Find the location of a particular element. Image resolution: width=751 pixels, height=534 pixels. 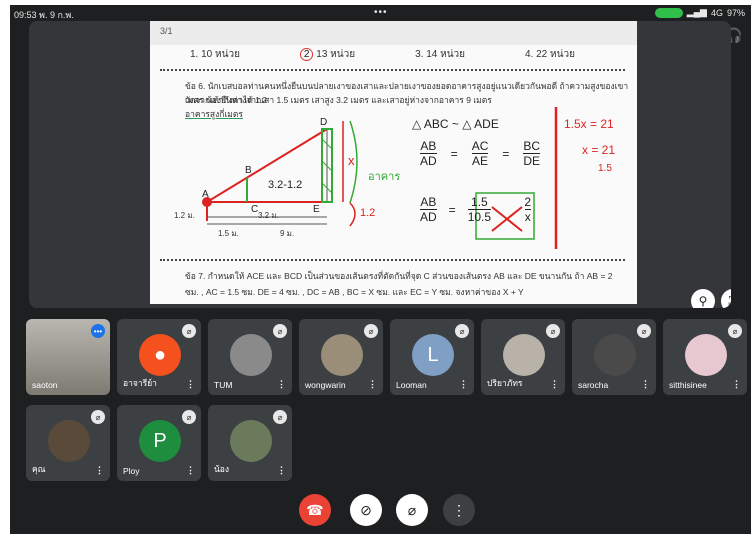

battery-pill-icon is located at coordinates (668, 12).